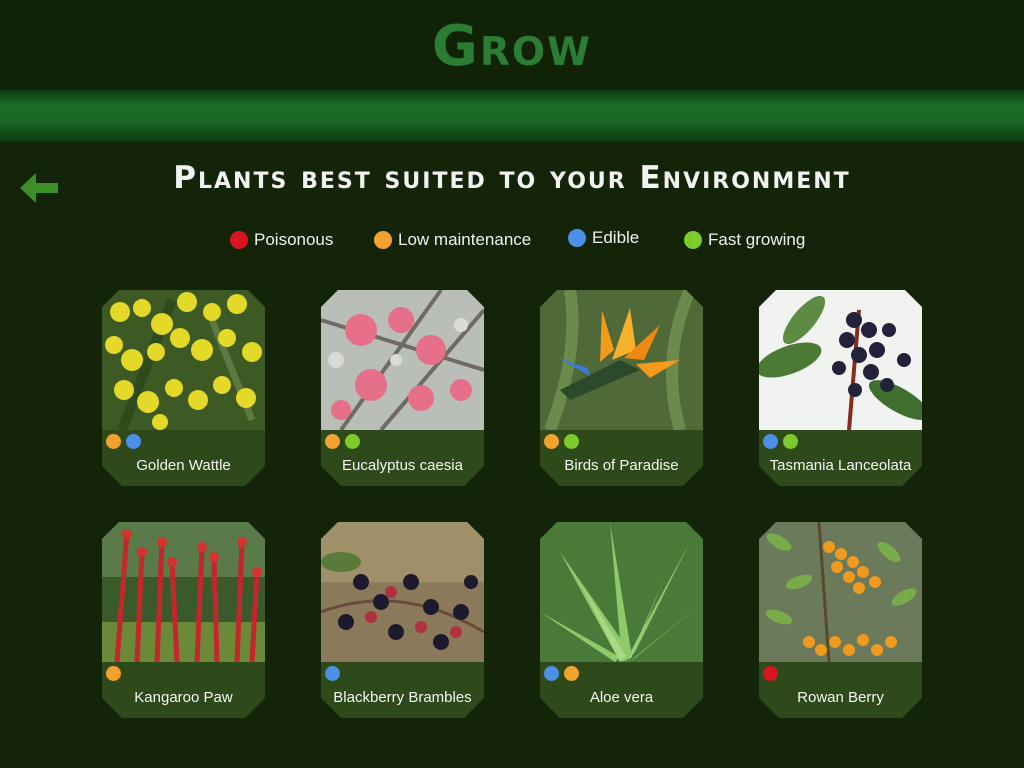  I want to click on plant-card-tasmania-lanceolata: Tasmania Lanceolata, so click(840, 388).